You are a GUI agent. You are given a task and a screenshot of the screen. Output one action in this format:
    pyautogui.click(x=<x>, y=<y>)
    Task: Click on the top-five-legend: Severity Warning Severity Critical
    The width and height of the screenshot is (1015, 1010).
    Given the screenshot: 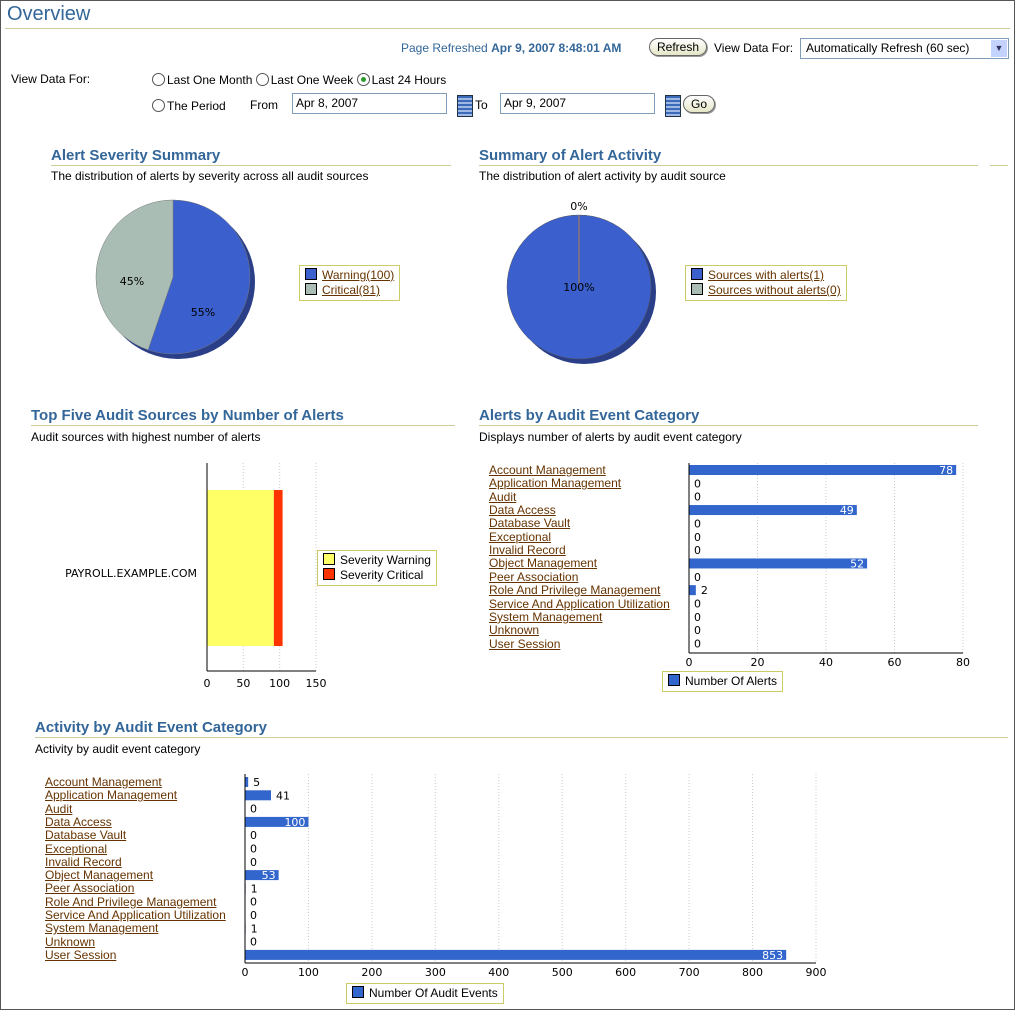 What is the action you would take?
    pyautogui.click(x=377, y=568)
    